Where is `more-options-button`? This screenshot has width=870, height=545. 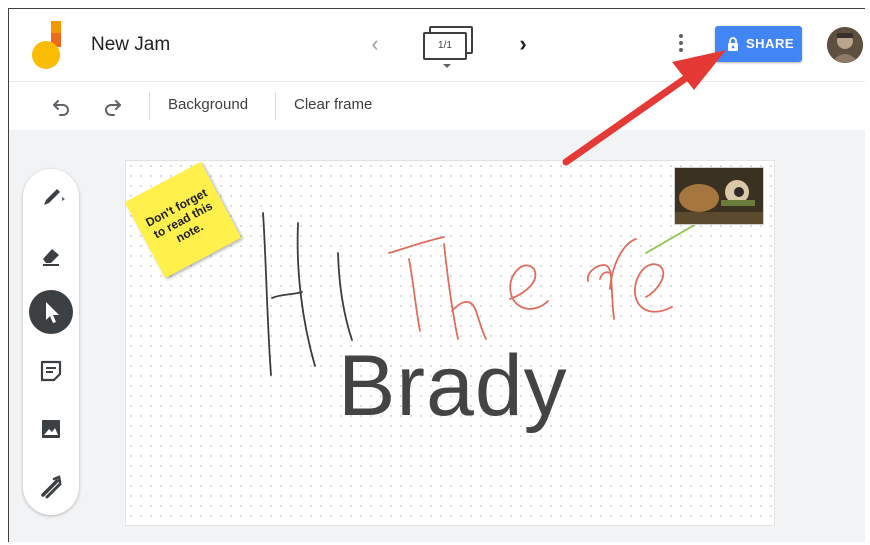 more-options-button is located at coordinates (681, 45).